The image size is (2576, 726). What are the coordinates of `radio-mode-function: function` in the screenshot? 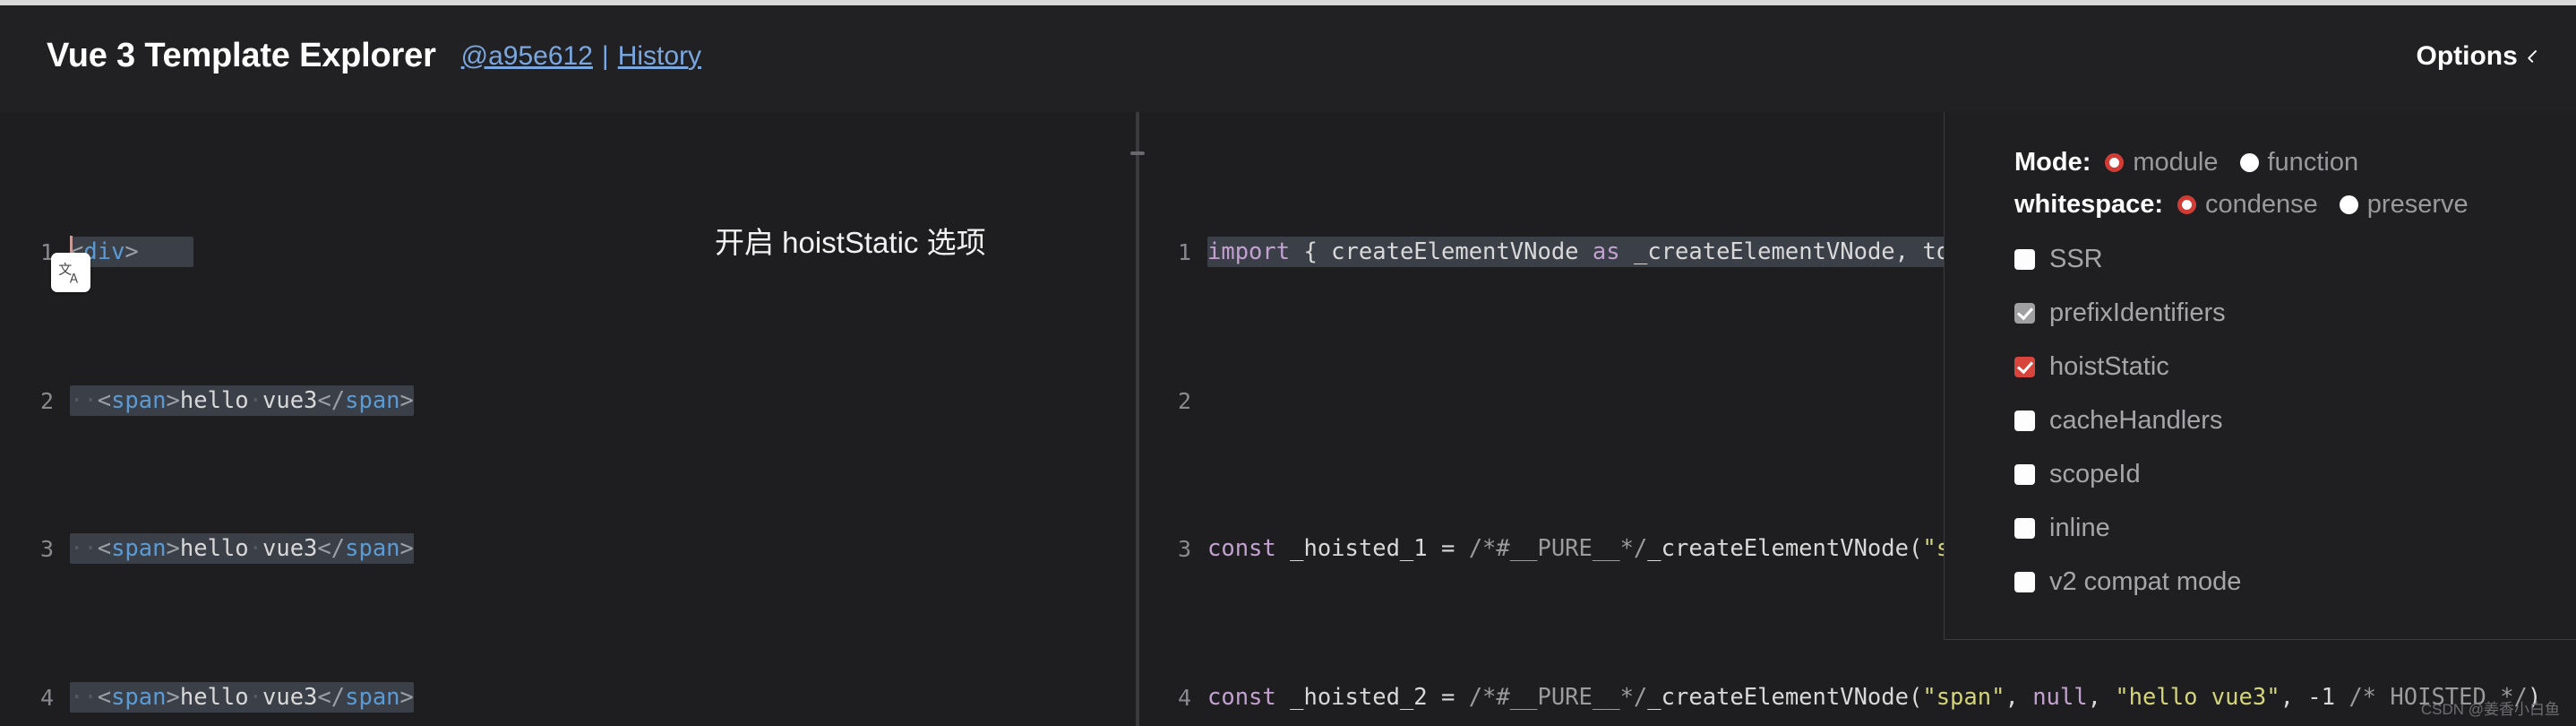 It's located at (2299, 162).